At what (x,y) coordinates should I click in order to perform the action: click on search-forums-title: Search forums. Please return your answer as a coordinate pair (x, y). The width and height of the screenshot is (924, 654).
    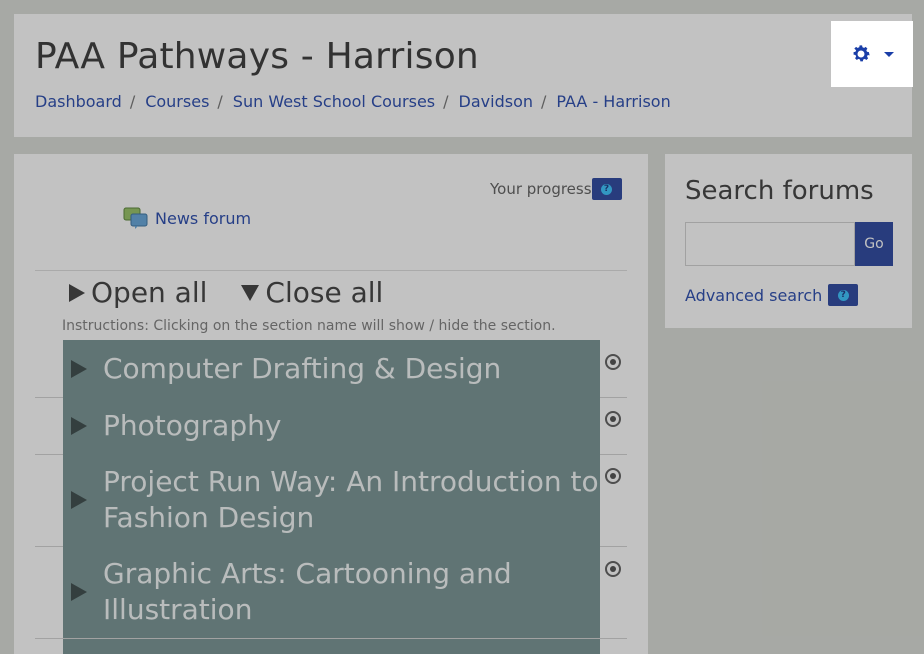
    Looking at the image, I should click on (779, 191).